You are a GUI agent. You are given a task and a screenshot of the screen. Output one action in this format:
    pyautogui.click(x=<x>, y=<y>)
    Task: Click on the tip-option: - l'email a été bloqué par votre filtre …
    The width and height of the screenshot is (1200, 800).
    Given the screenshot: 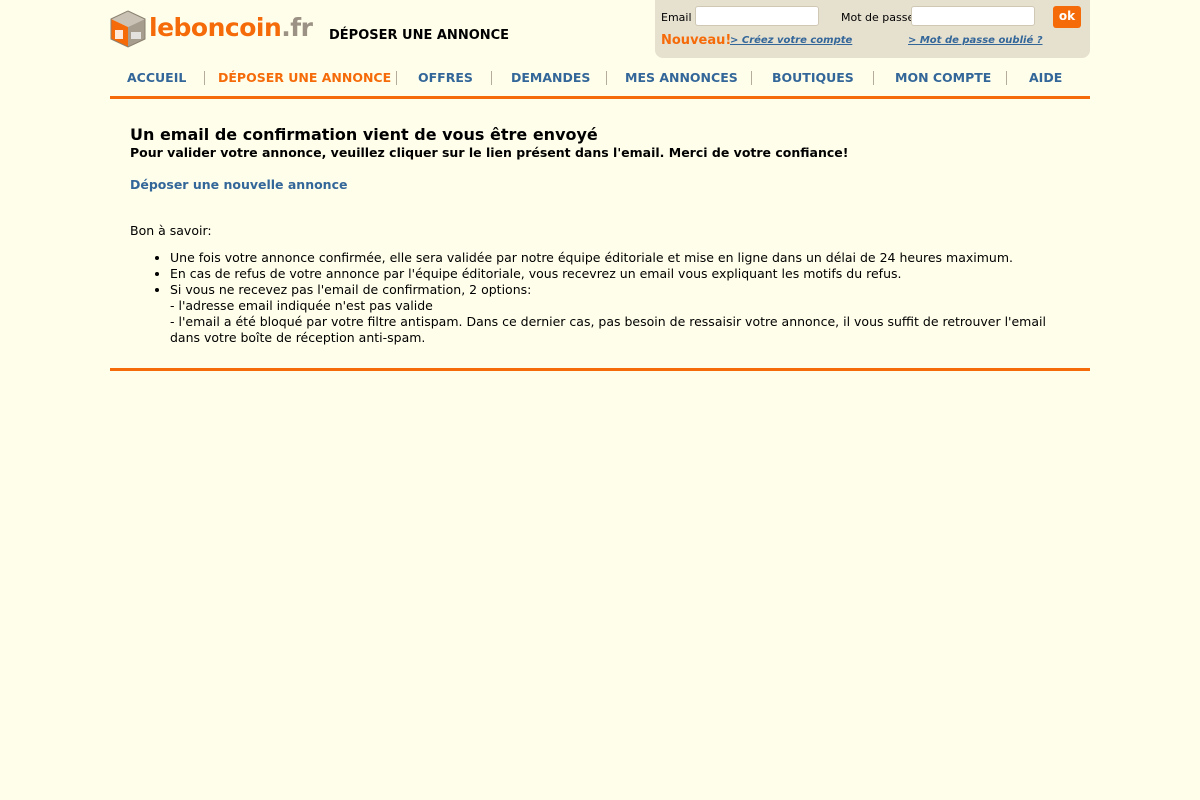 What is the action you would take?
    pyautogui.click(x=608, y=329)
    